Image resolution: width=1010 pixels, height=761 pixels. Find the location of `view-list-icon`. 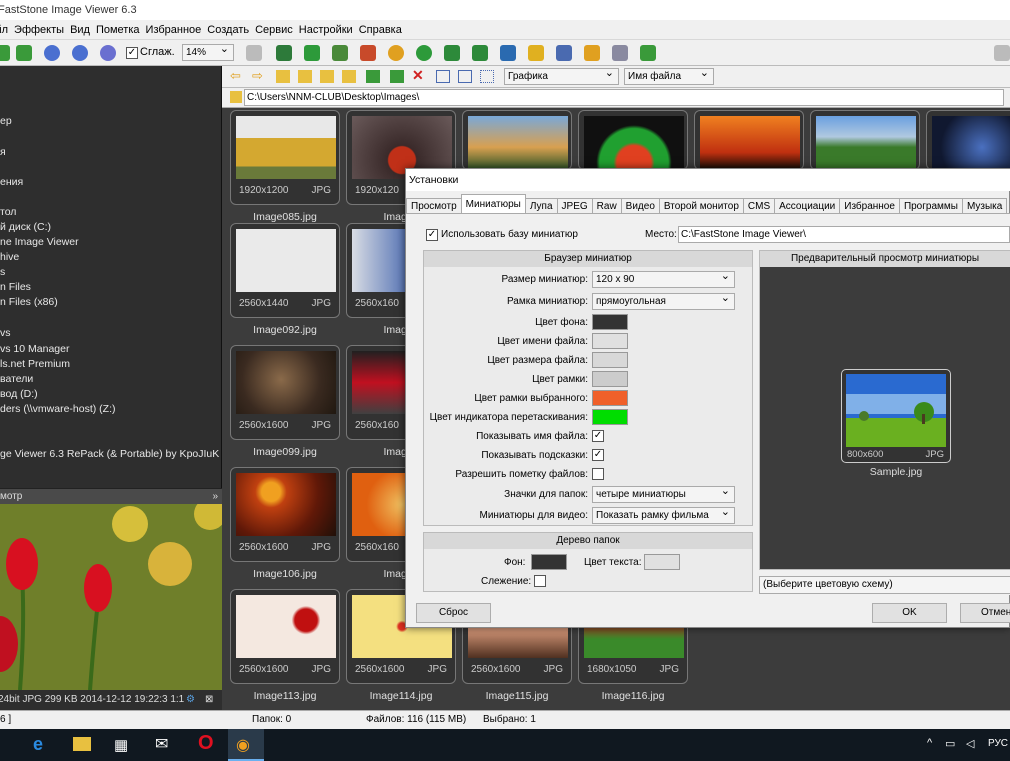

view-list-icon is located at coordinates (465, 76).